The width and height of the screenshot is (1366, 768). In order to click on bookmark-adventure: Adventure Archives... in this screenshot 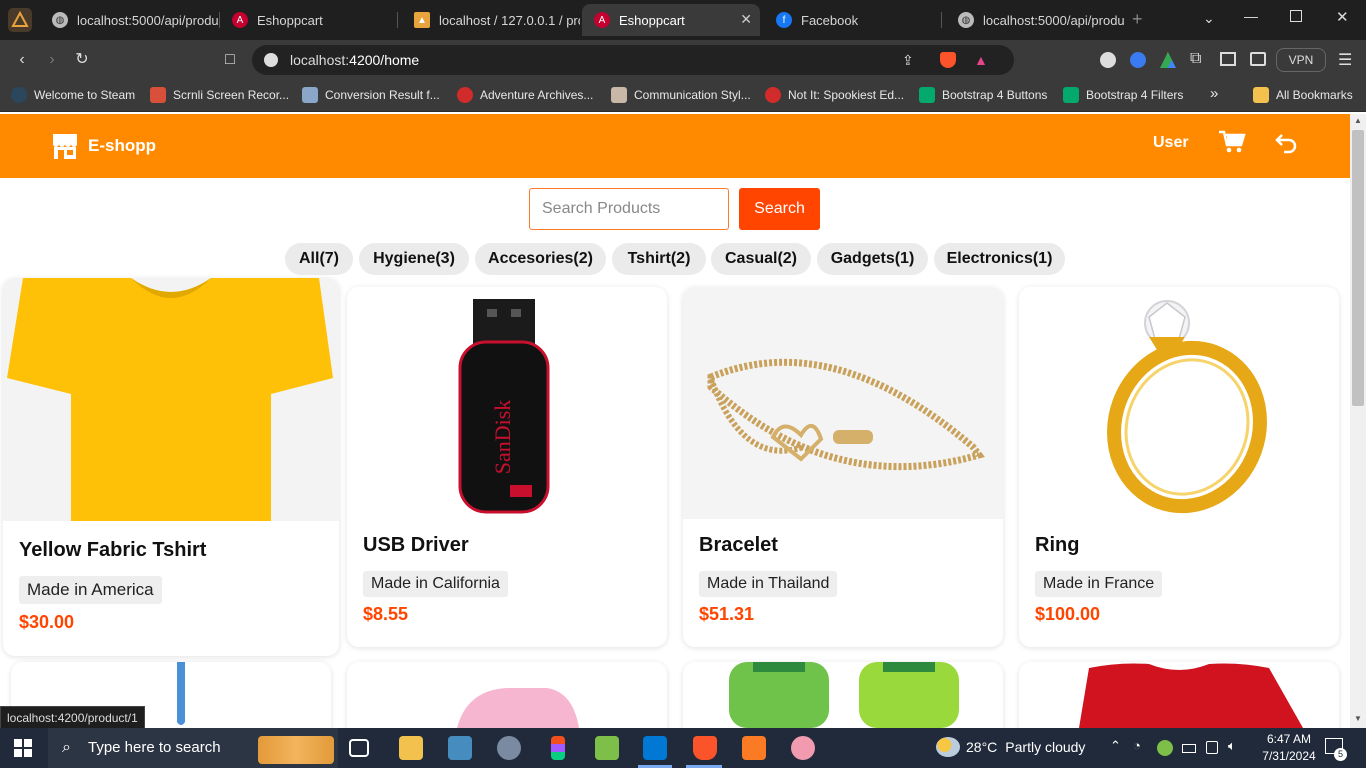, I will do `click(525, 95)`.